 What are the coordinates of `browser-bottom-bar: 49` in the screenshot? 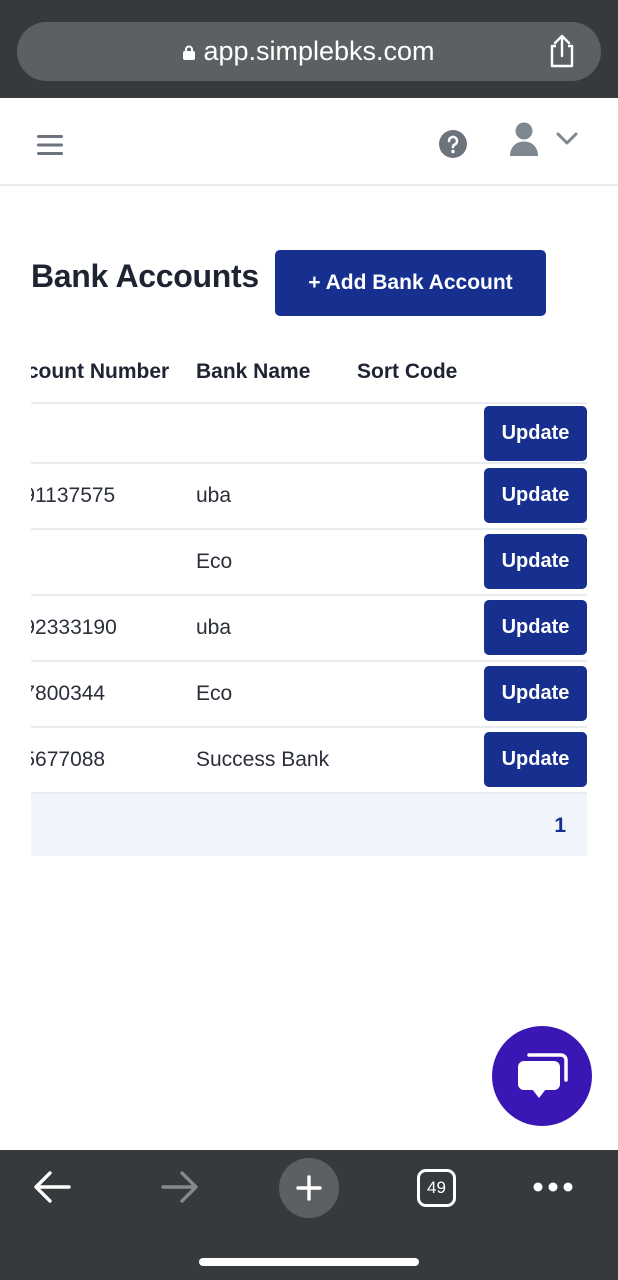 It's located at (309, 1215).